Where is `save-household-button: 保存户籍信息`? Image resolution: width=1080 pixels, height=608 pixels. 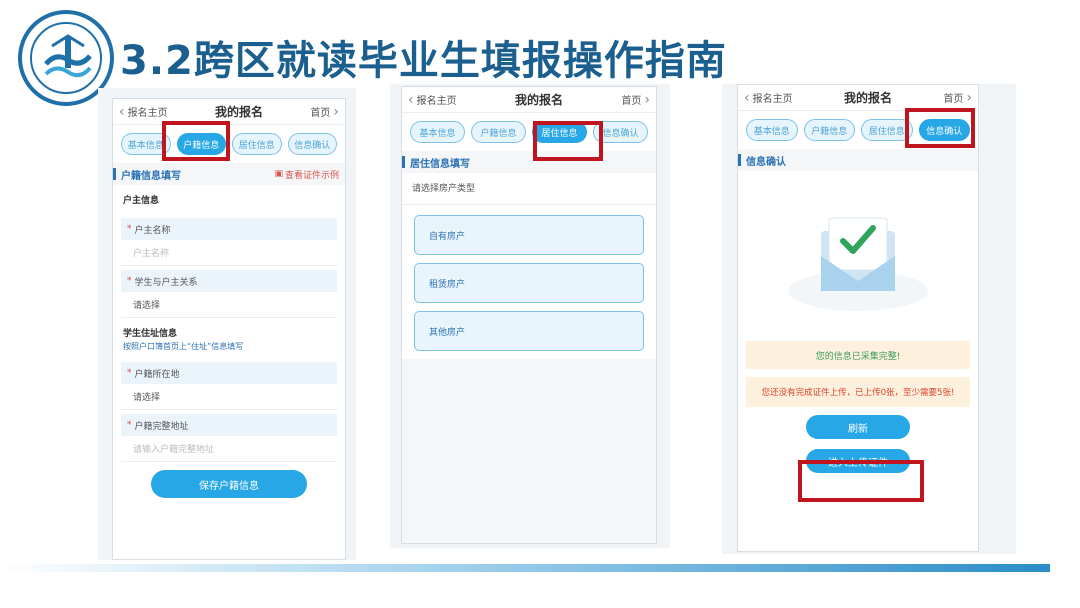
save-household-button: 保存户籍信息 is located at coordinates (229, 484).